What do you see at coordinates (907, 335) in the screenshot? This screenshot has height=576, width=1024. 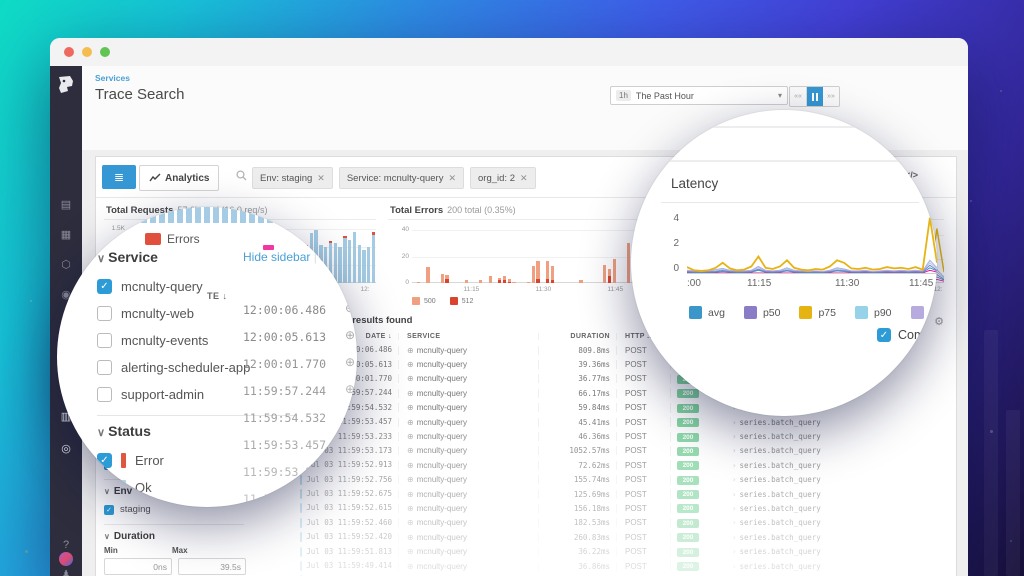 I see `compare-control: ✓ Compare` at bounding box center [907, 335].